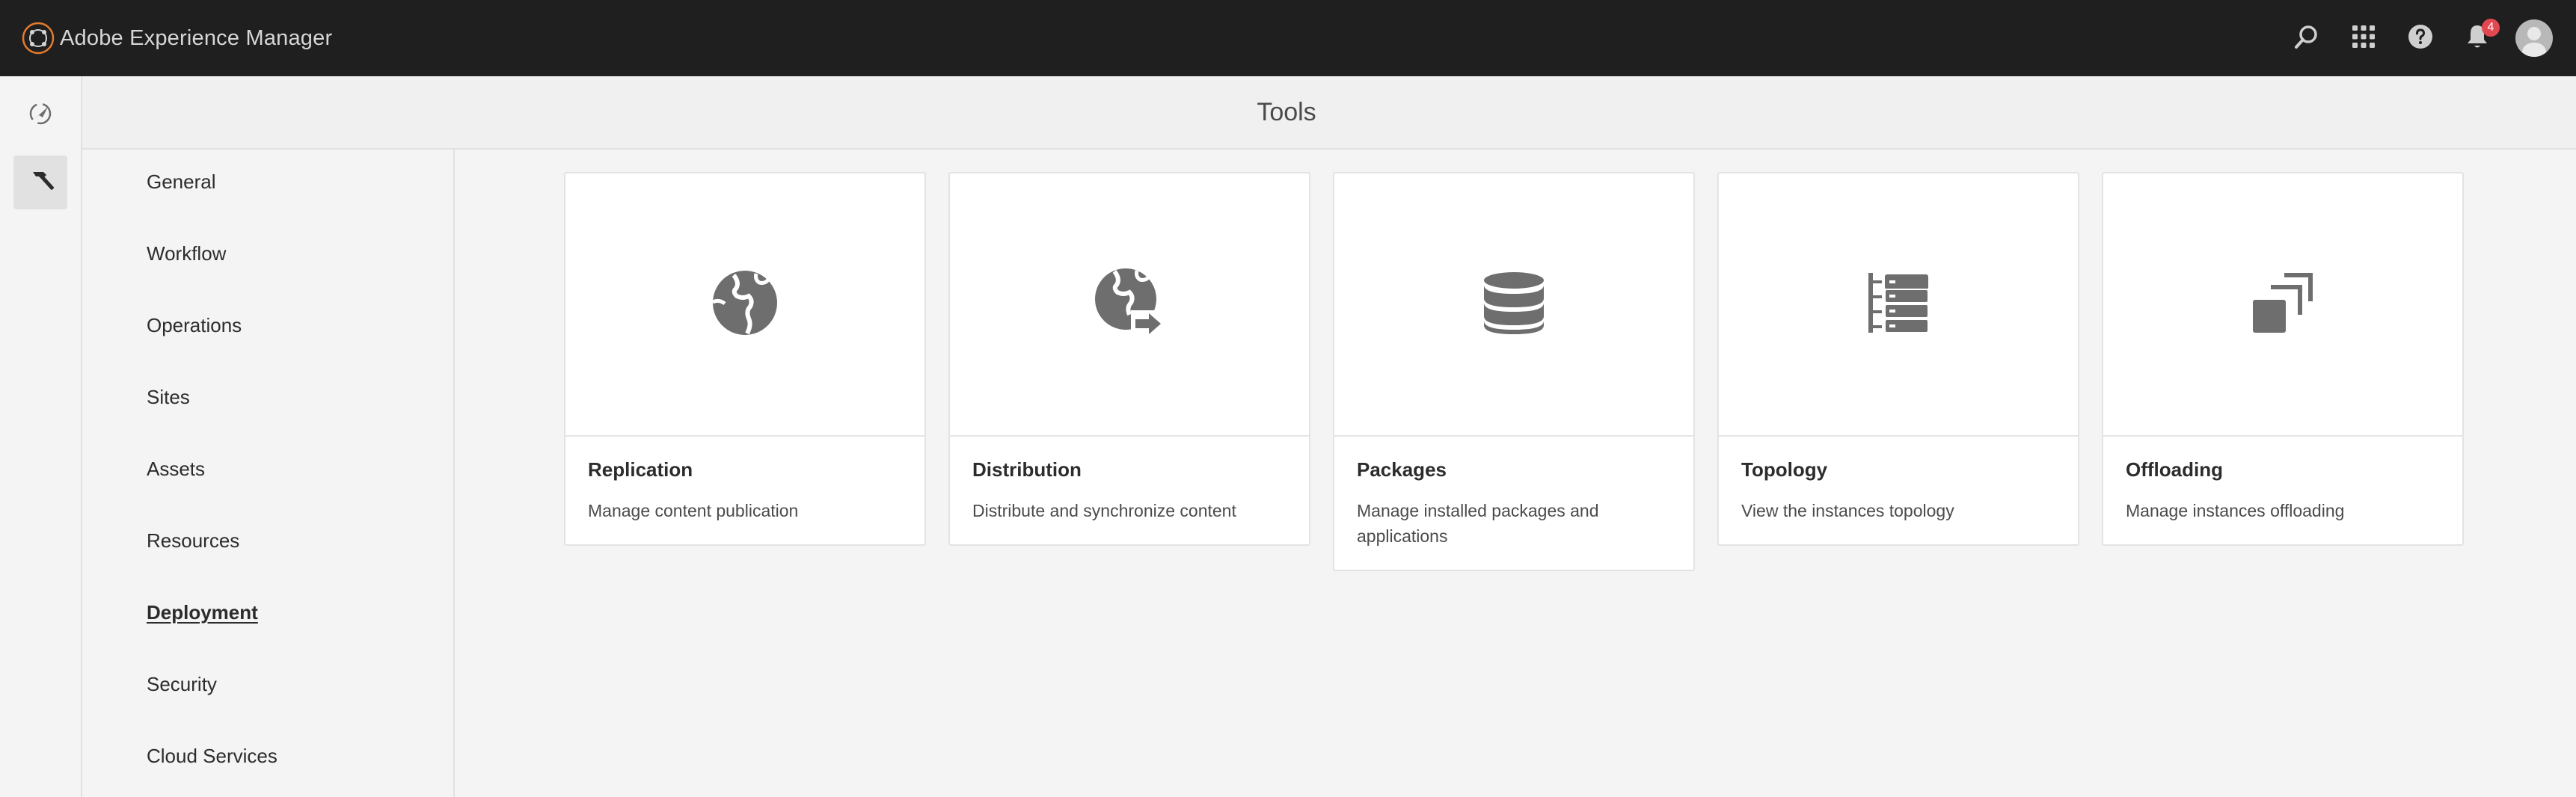  Describe the element at coordinates (2491, 28) in the screenshot. I see `notification-count-badge: 4` at that location.